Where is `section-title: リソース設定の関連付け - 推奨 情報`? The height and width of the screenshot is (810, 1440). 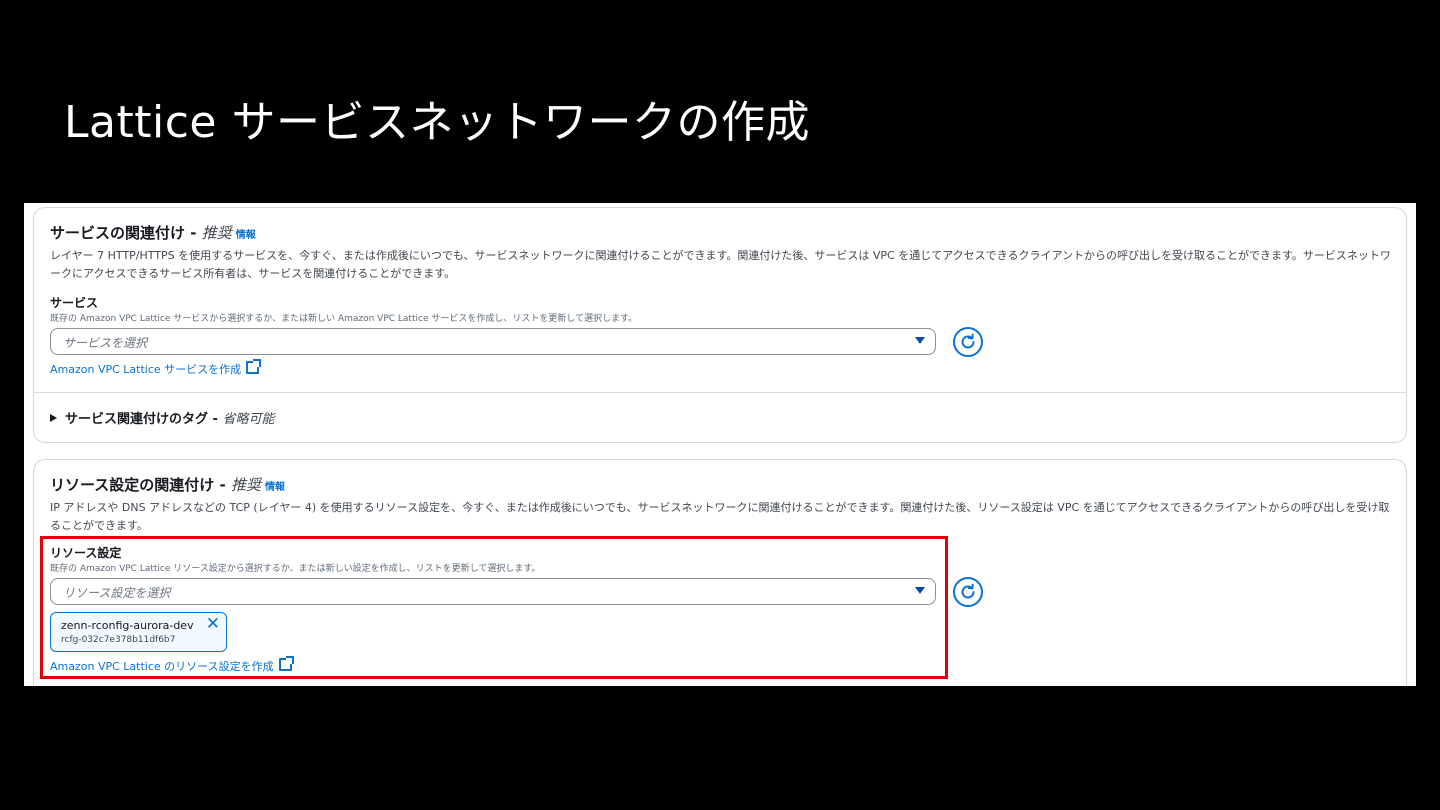 section-title: リソース設定の関連付け - 推奨 情報 is located at coordinates (167, 484).